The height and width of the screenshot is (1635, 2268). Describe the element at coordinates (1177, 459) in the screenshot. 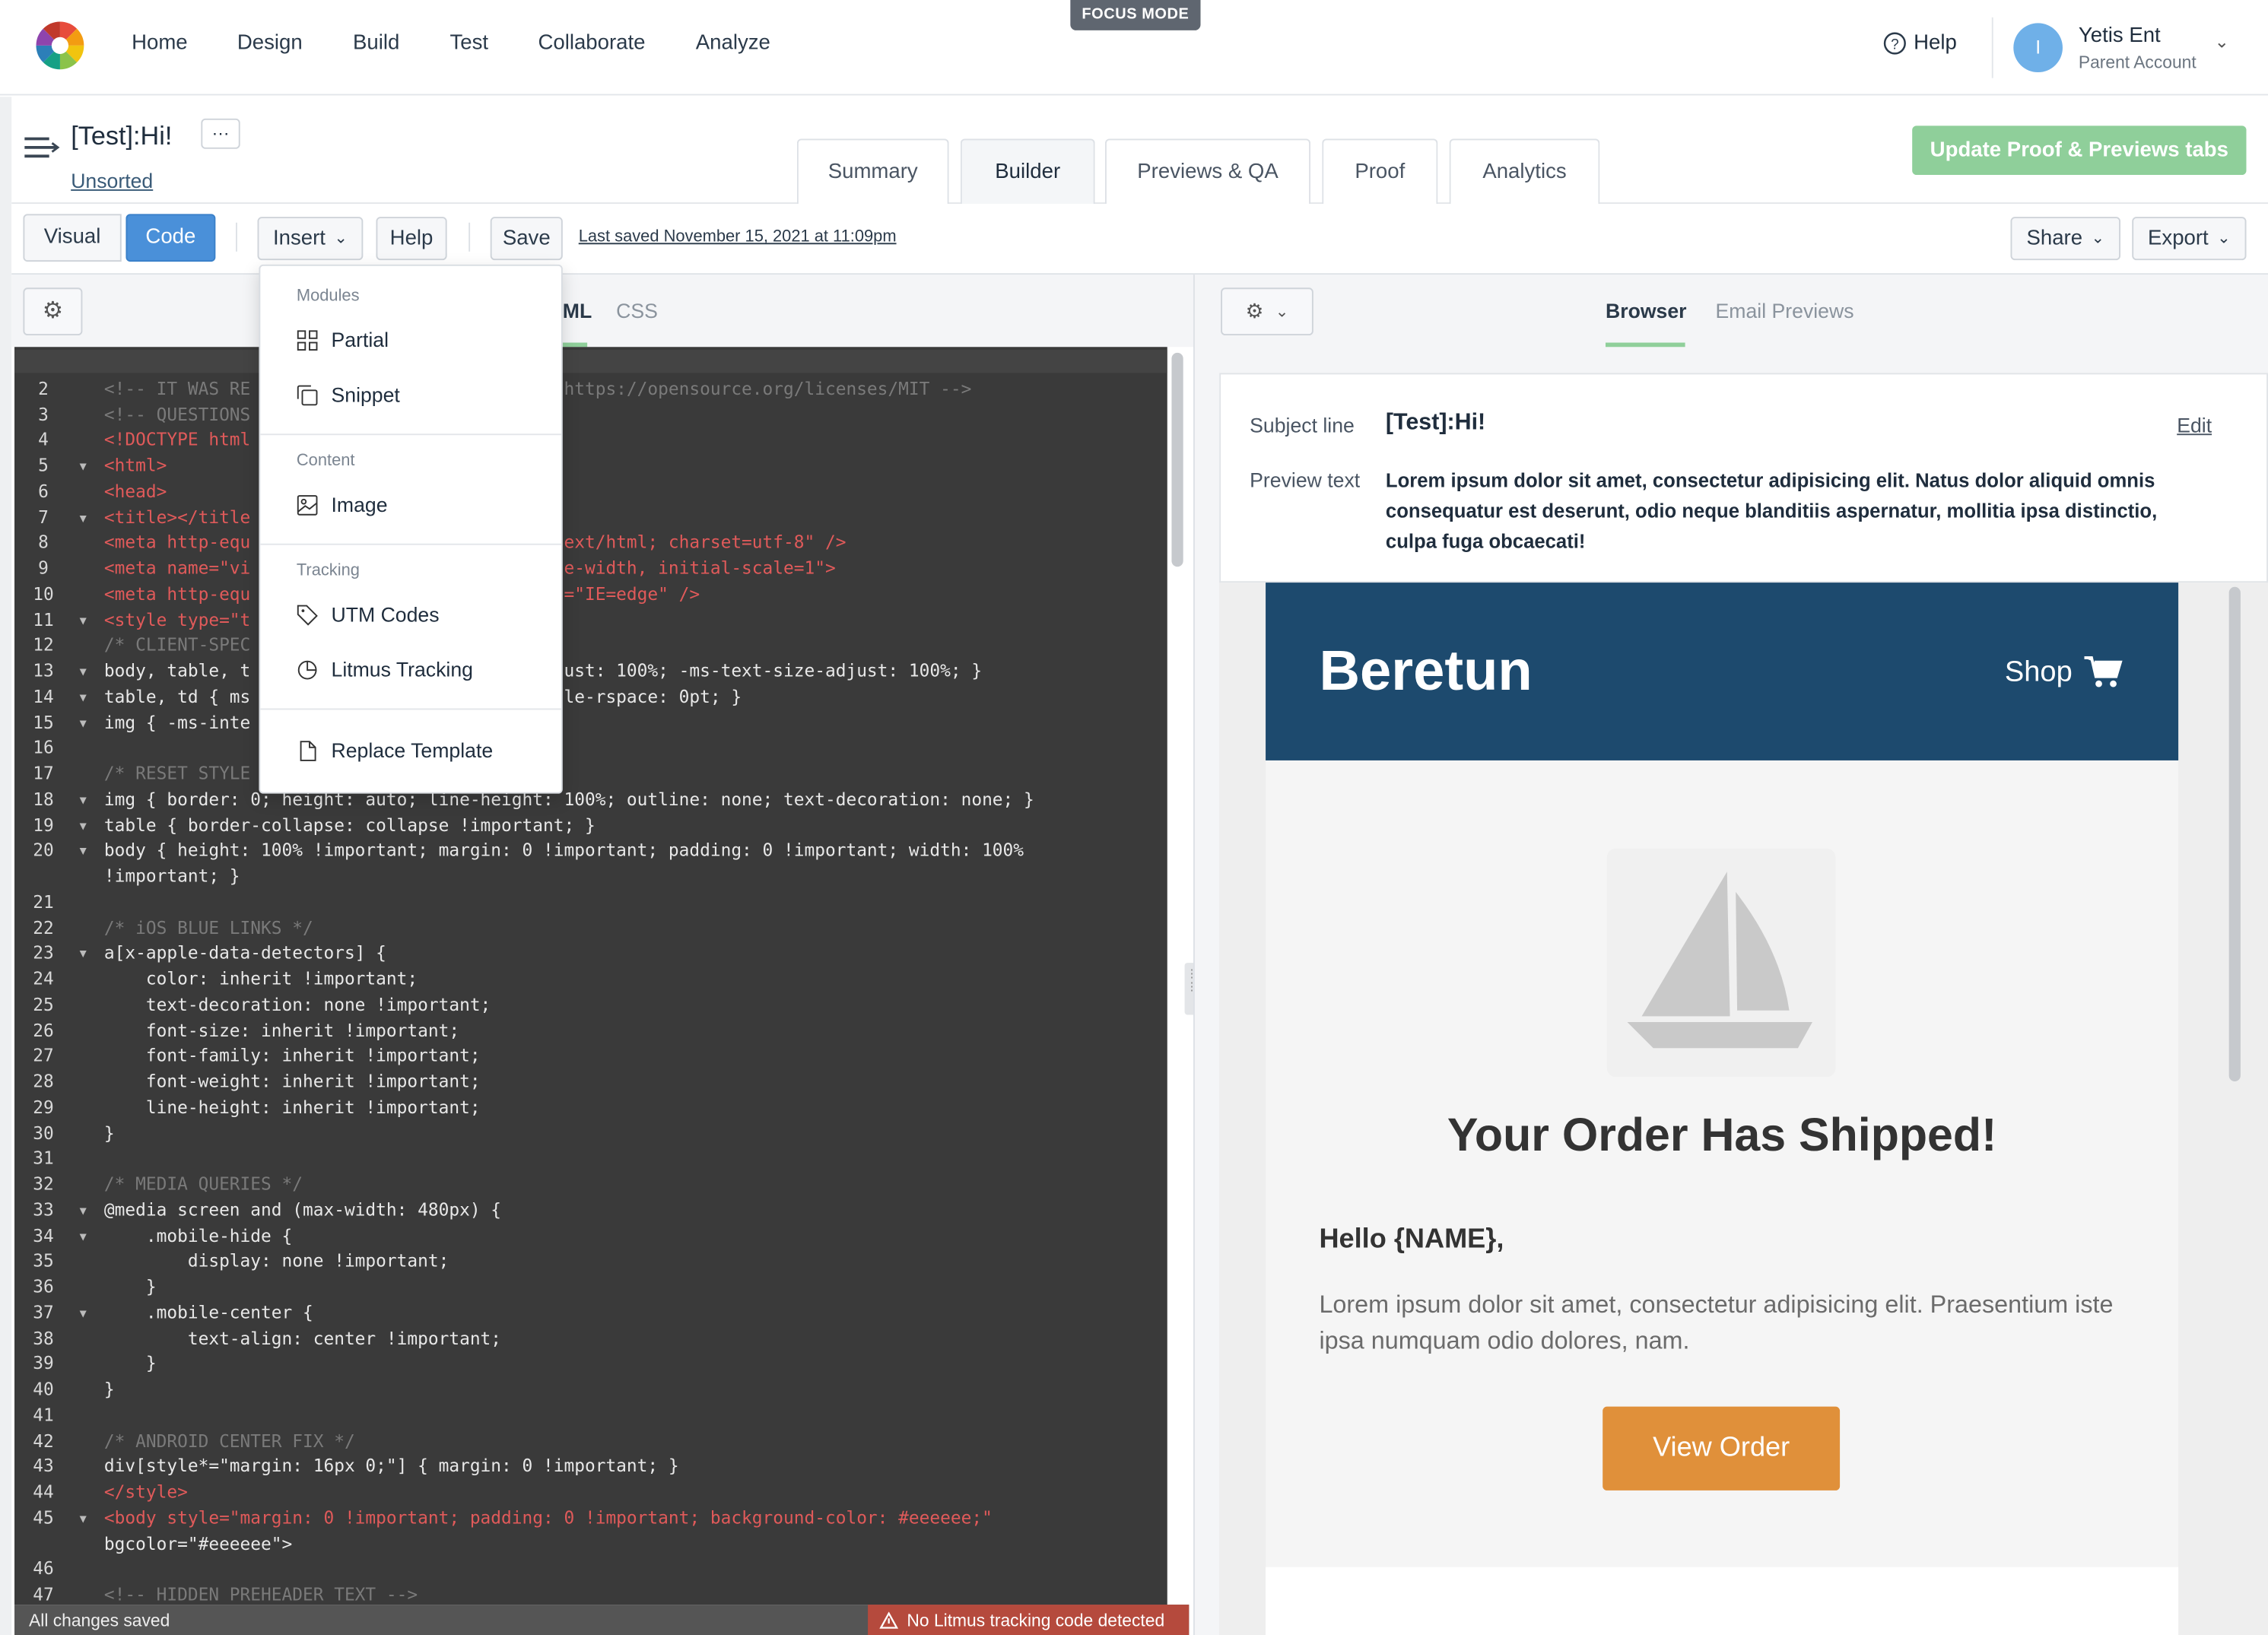

I see `editor-scrollbar` at that location.